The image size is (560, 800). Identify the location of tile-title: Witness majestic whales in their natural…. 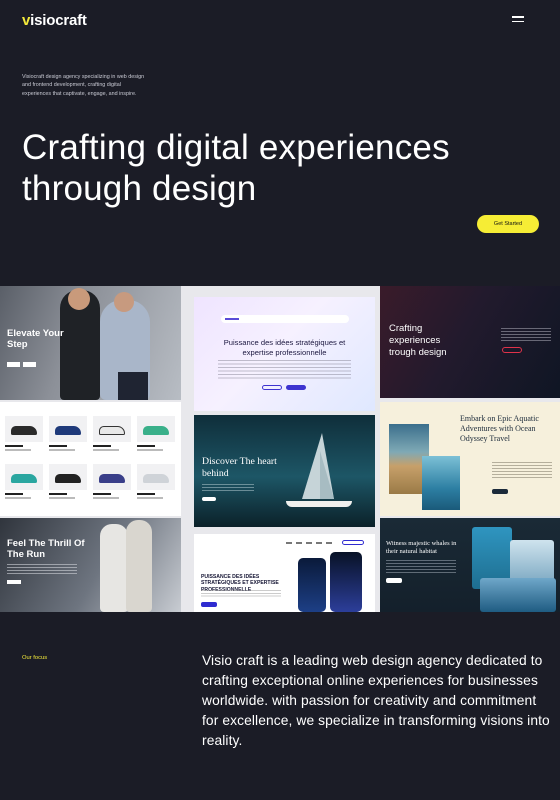
(421, 547).